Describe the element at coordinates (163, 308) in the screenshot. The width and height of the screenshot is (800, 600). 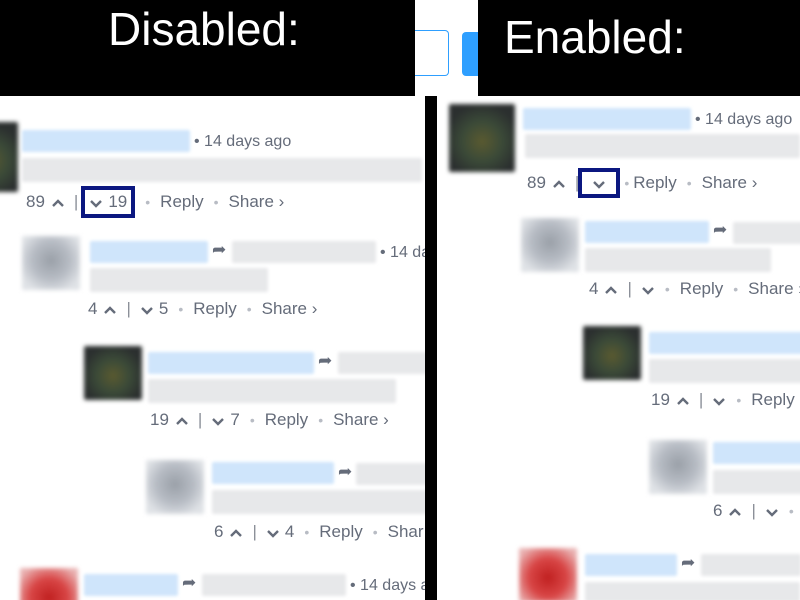
I see `downvote-count: 5` at that location.